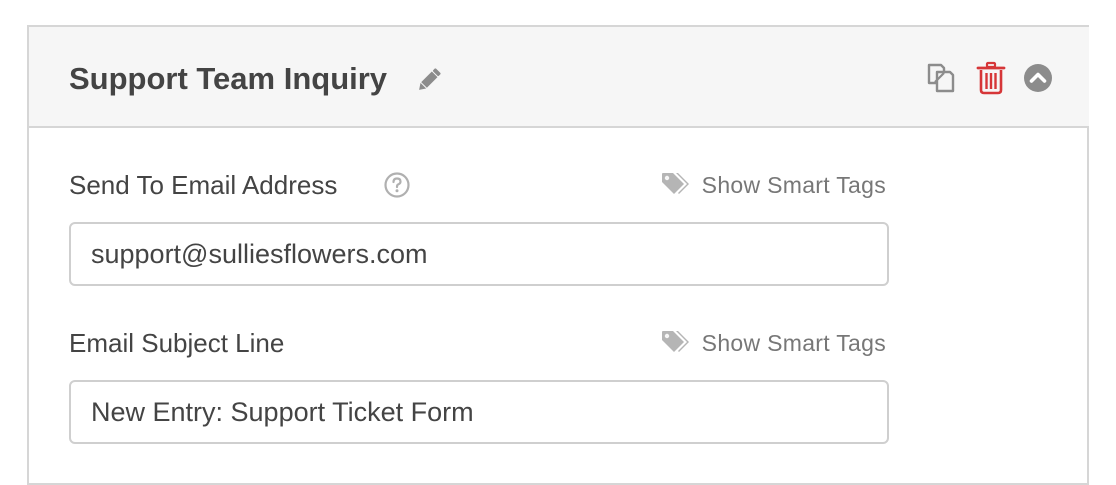 This screenshot has height=485, width=1116. Describe the element at coordinates (941, 78) in the screenshot. I see `duplicate-icon` at that location.